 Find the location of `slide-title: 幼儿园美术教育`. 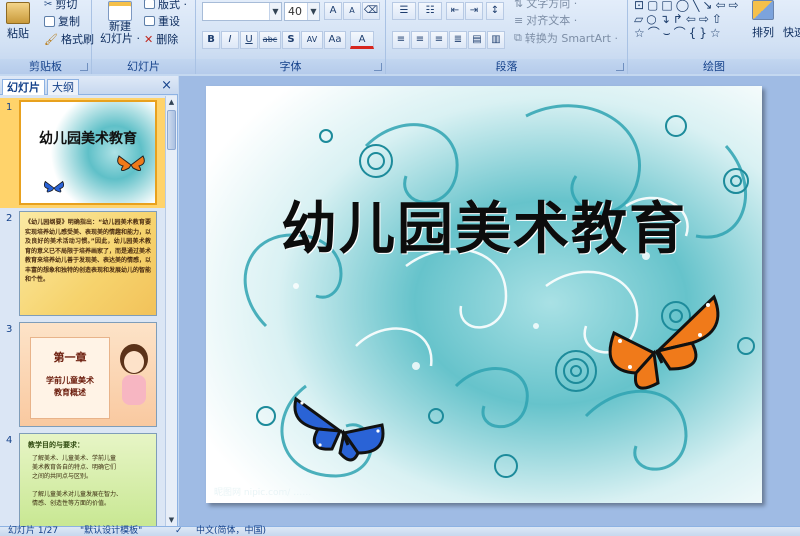

slide-title: 幼儿园美术教育 is located at coordinates (484, 224).